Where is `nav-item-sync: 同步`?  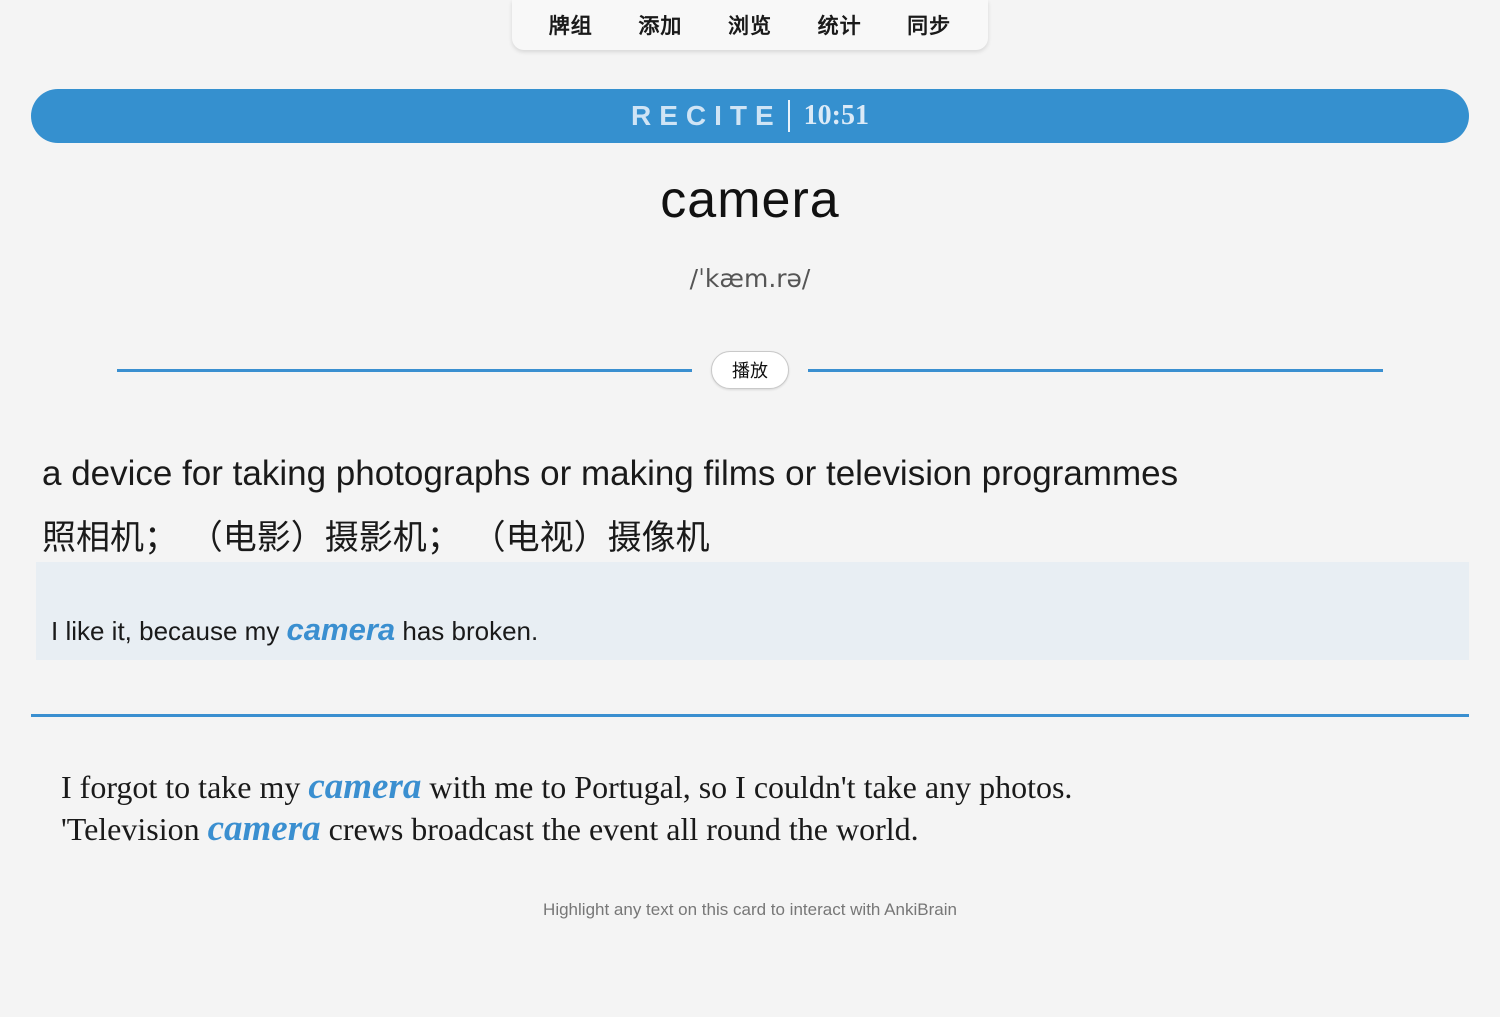
nav-item-sync: 同步 is located at coordinates (929, 25).